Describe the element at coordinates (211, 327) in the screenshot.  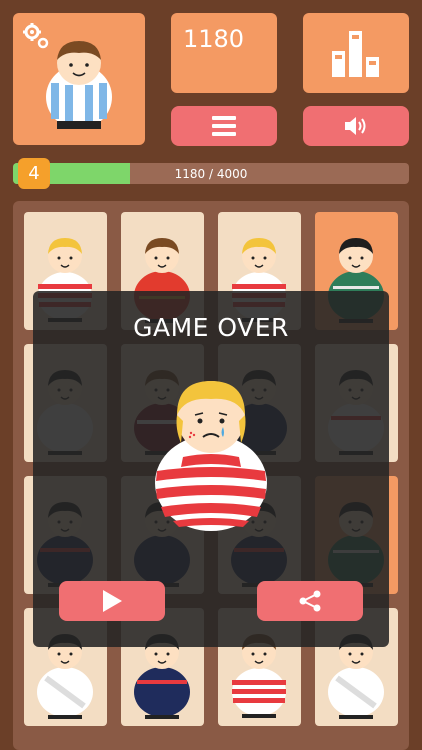
I see `modal-title: GAME OVER` at that location.